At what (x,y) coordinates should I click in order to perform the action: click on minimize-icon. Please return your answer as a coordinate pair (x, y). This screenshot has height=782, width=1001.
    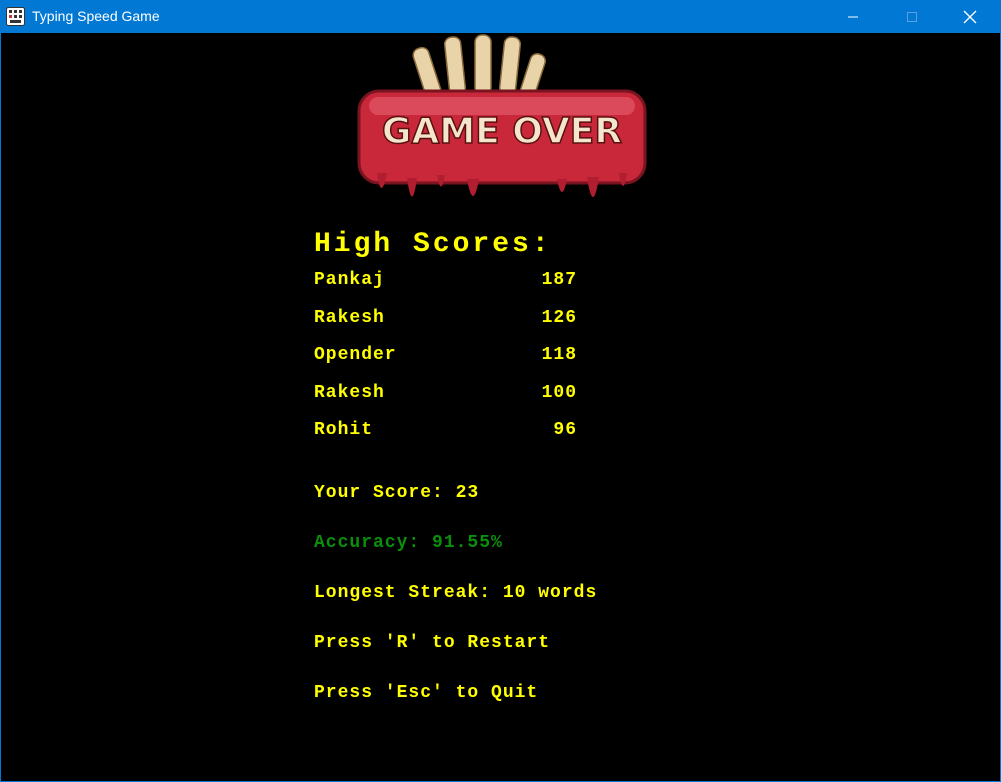
    Looking at the image, I should click on (853, 16).